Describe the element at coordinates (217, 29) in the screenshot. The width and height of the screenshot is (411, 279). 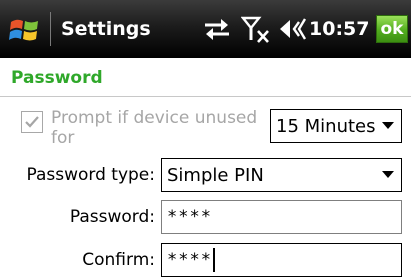
I see `connectivity-icon` at that location.